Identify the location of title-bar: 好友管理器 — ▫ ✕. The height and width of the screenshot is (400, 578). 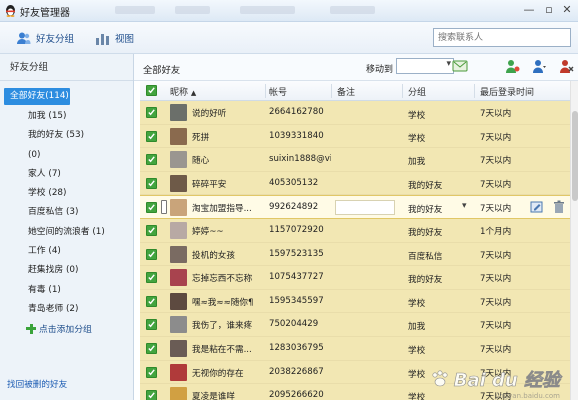
(289, 11).